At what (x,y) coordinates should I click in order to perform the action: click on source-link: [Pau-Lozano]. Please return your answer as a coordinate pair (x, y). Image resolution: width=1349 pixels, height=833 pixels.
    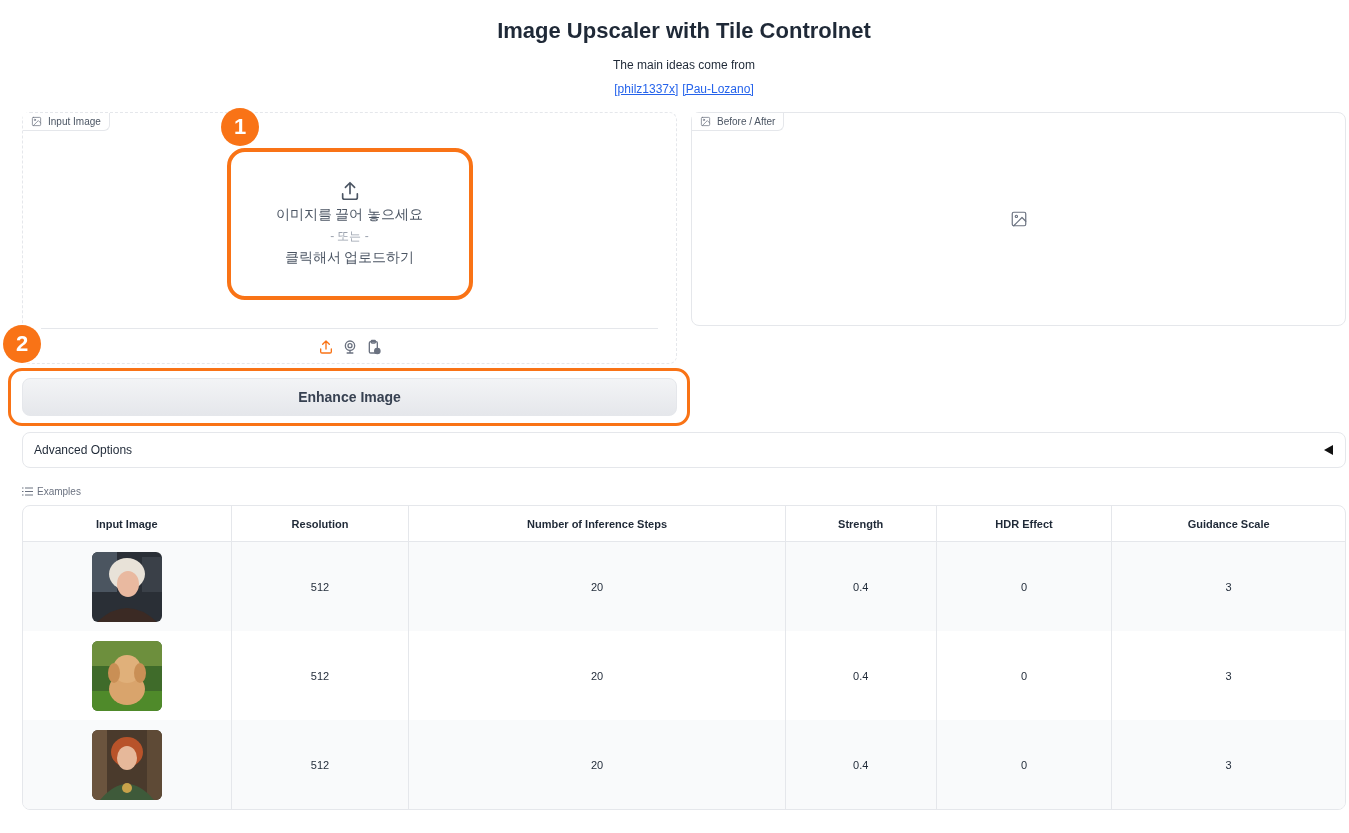
    Looking at the image, I should click on (718, 89).